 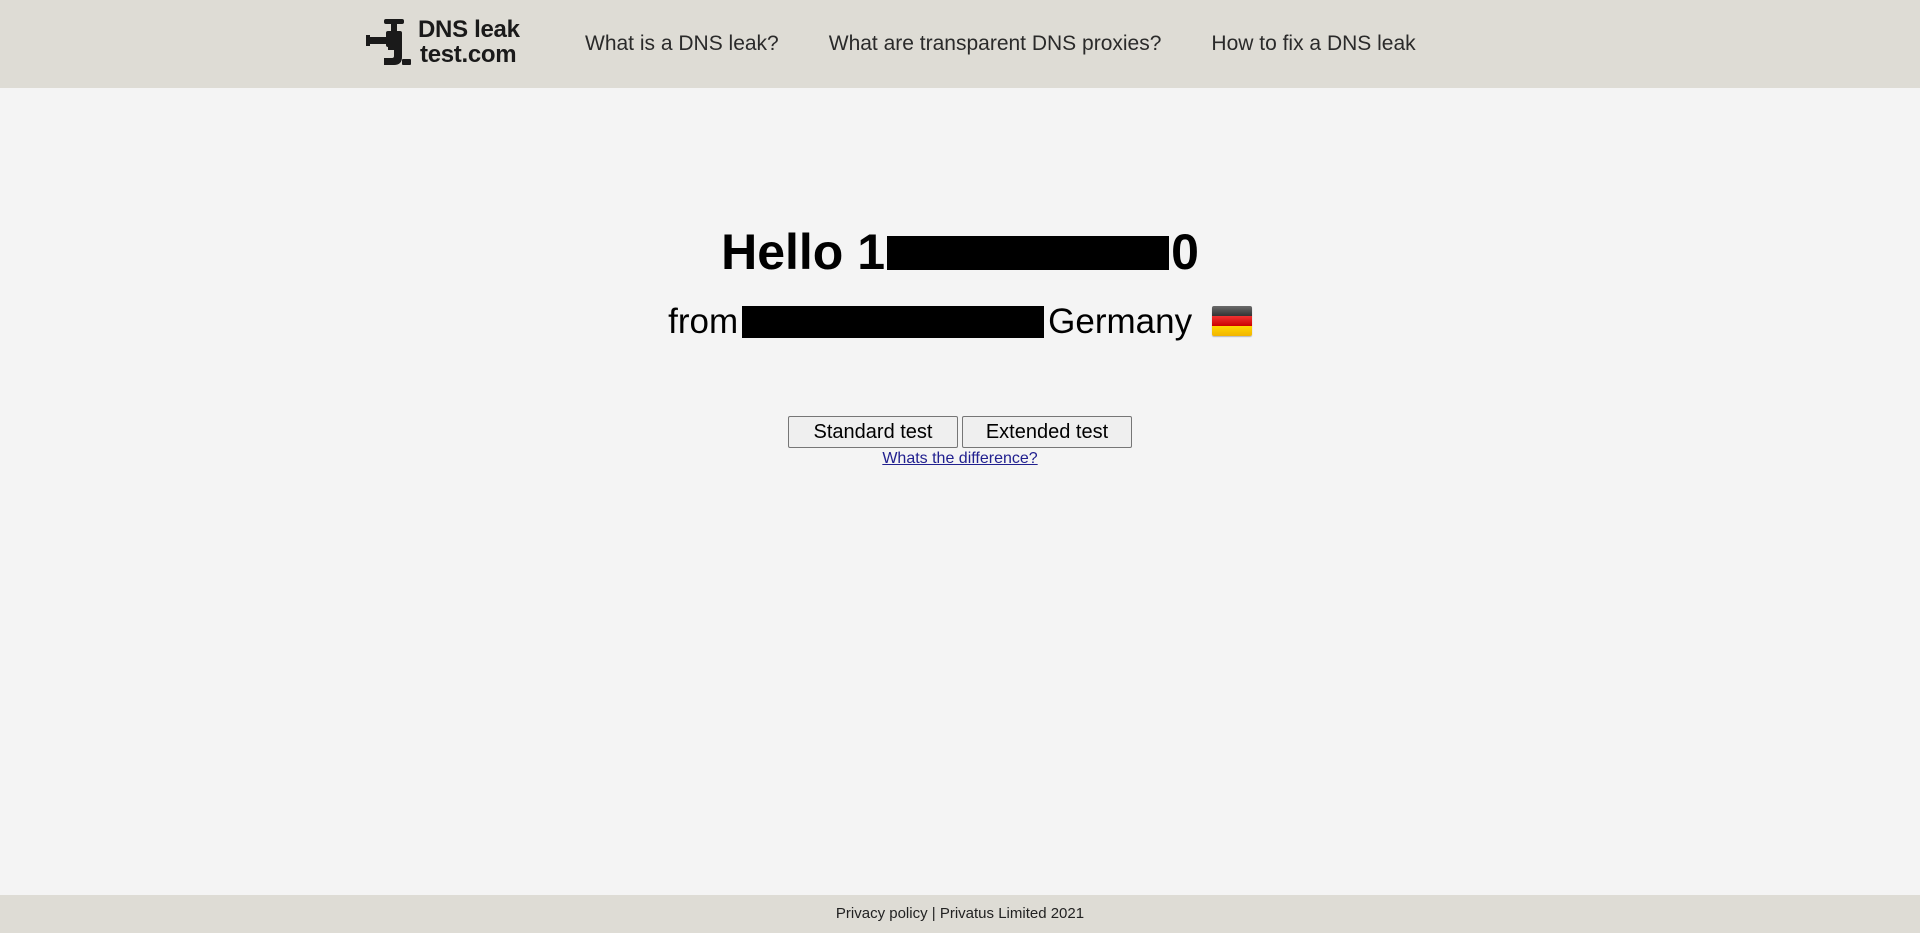 What do you see at coordinates (1012, 913) in the screenshot?
I see `footer-company: Privatus Limited 2021` at bounding box center [1012, 913].